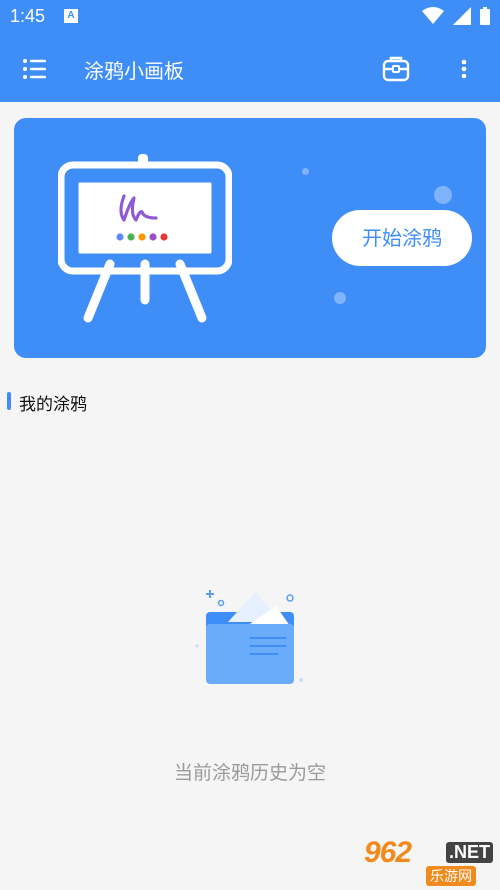 The width and height of the screenshot is (500, 890). What do you see at coordinates (485, 18) in the screenshot?
I see `battery-icon` at bounding box center [485, 18].